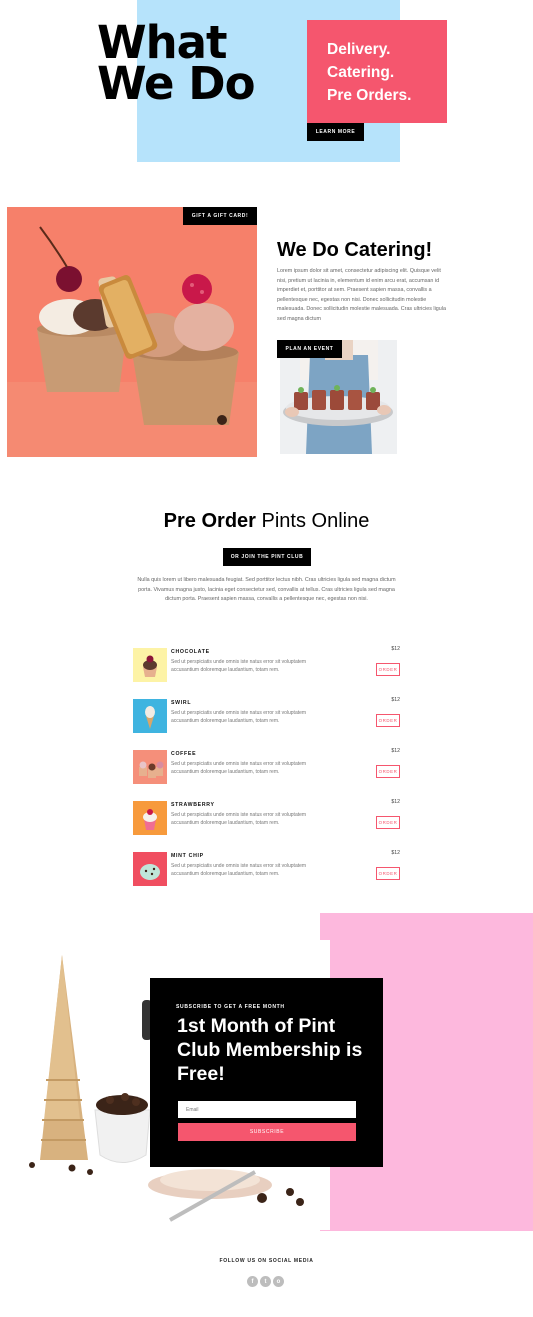  I want to click on menu-item-name: MINT CHIP, so click(187, 856).